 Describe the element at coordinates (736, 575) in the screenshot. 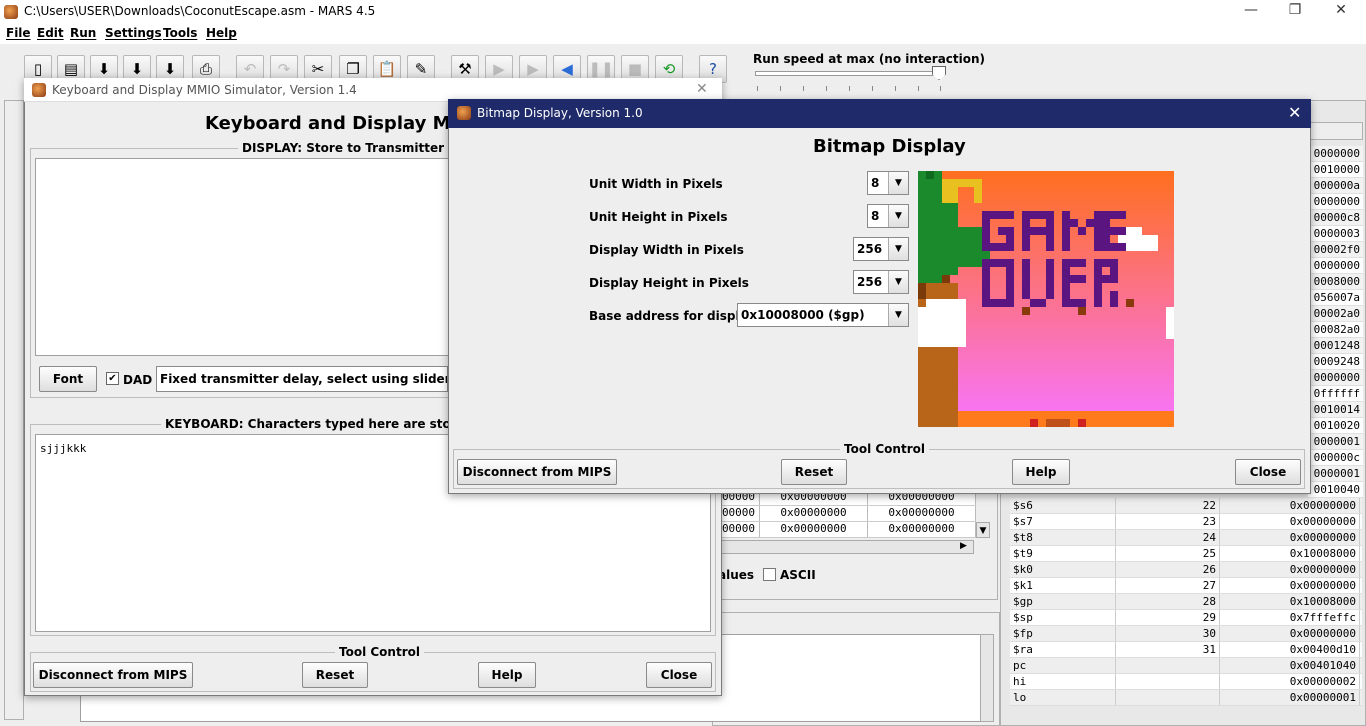

I see `hex-values-label: alues` at that location.